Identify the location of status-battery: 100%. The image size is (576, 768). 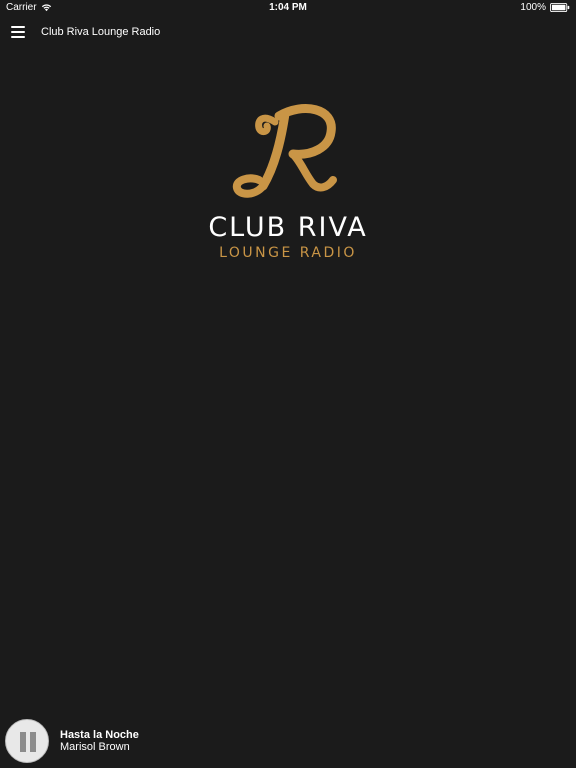
(545, 7).